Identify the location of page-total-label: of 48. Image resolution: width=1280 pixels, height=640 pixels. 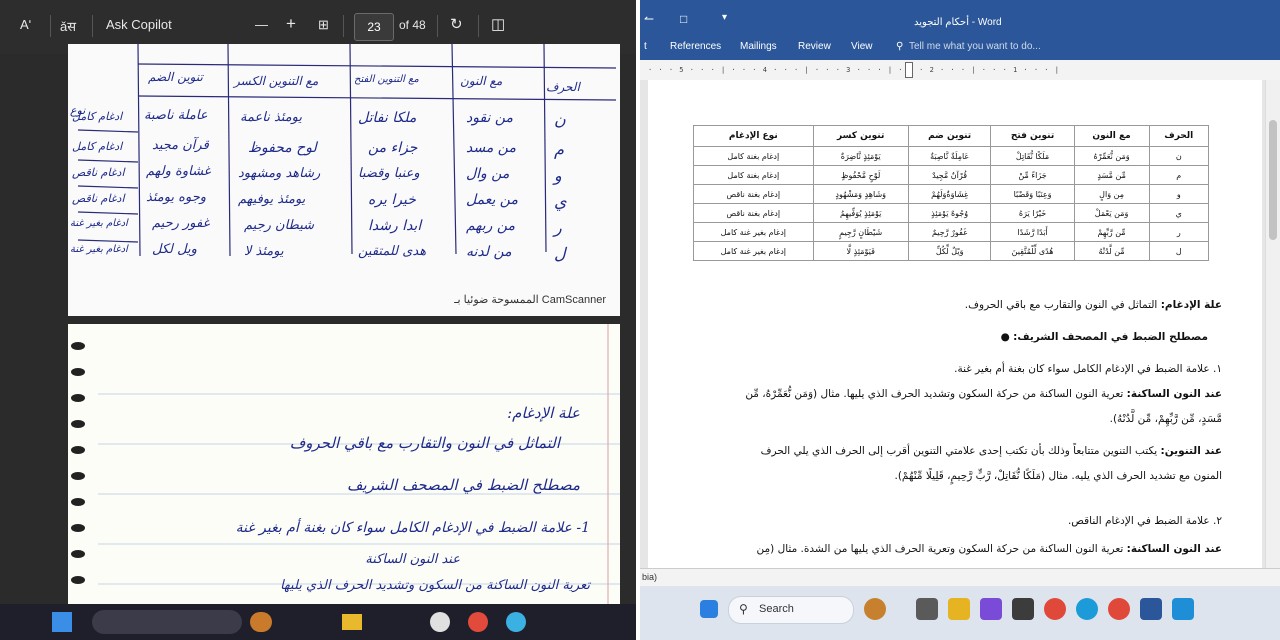
(412, 25).